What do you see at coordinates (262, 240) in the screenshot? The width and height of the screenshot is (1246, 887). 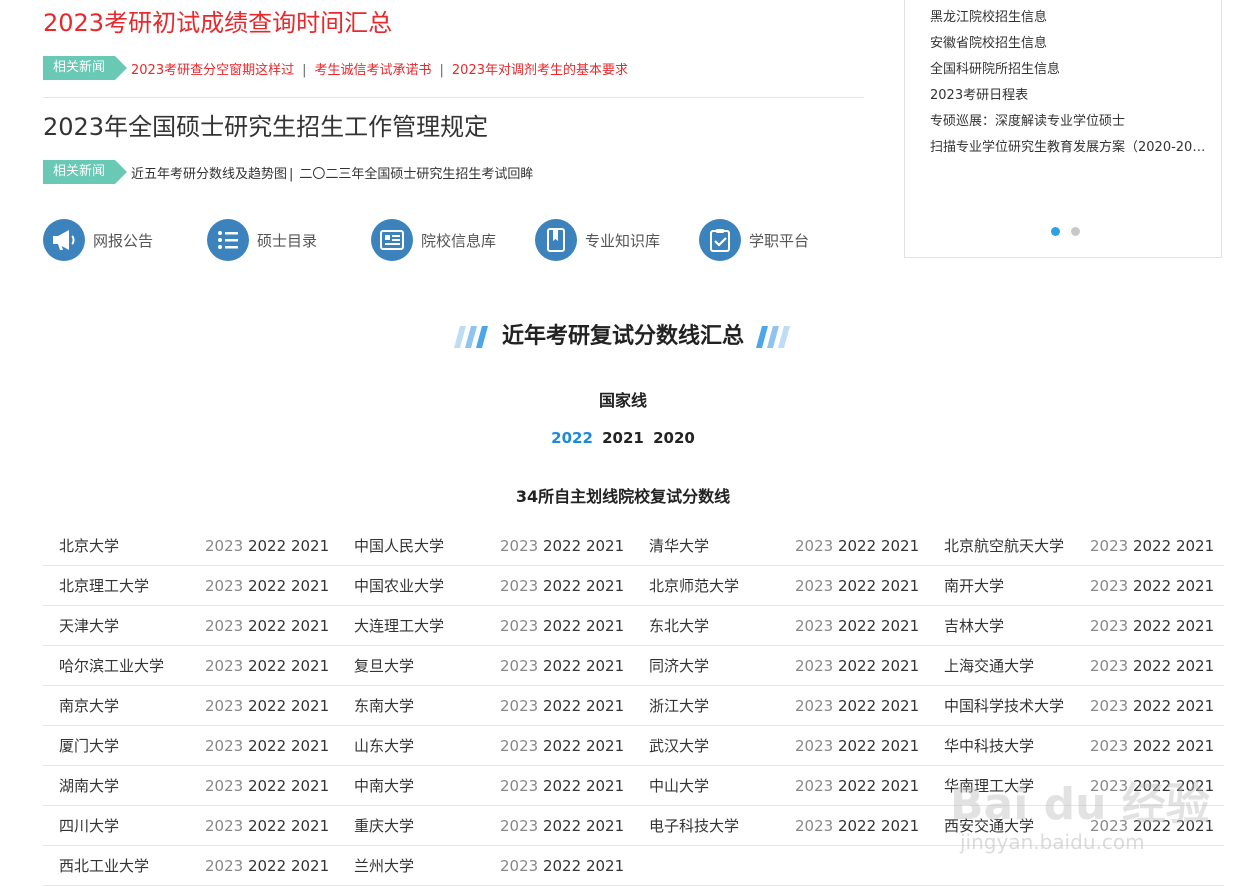 I see `quick-link-catalog: 硕士目录` at bounding box center [262, 240].